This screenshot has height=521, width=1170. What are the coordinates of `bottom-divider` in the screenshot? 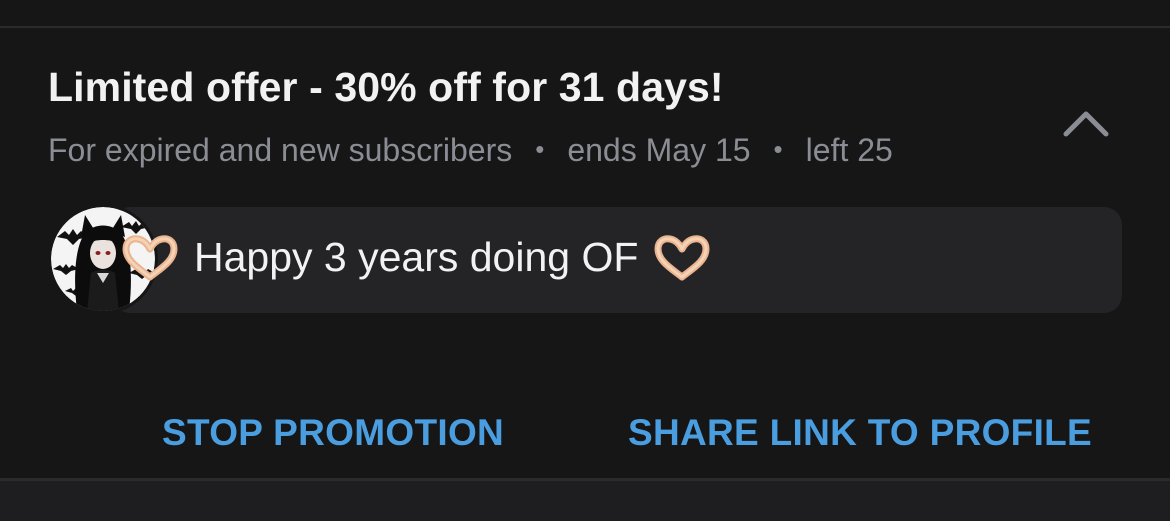 It's located at (585, 499).